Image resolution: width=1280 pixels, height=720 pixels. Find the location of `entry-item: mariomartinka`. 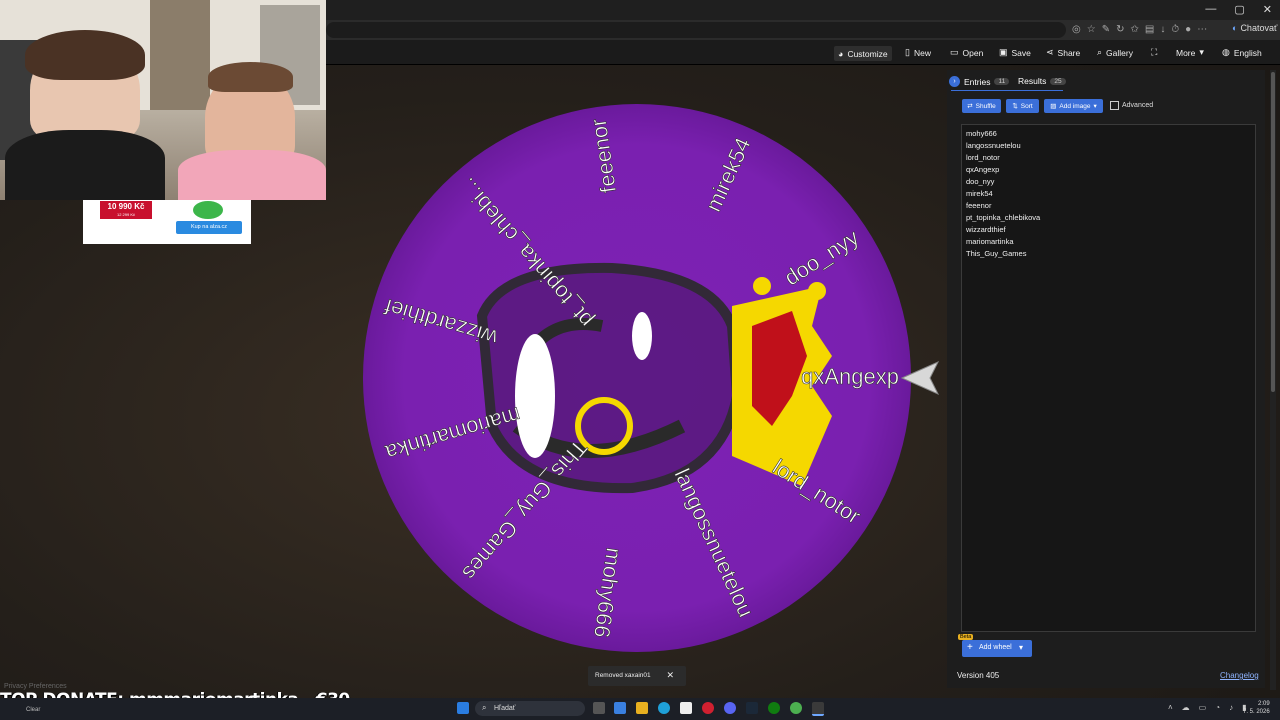

entry-item: mariomartinka is located at coordinates (990, 241).